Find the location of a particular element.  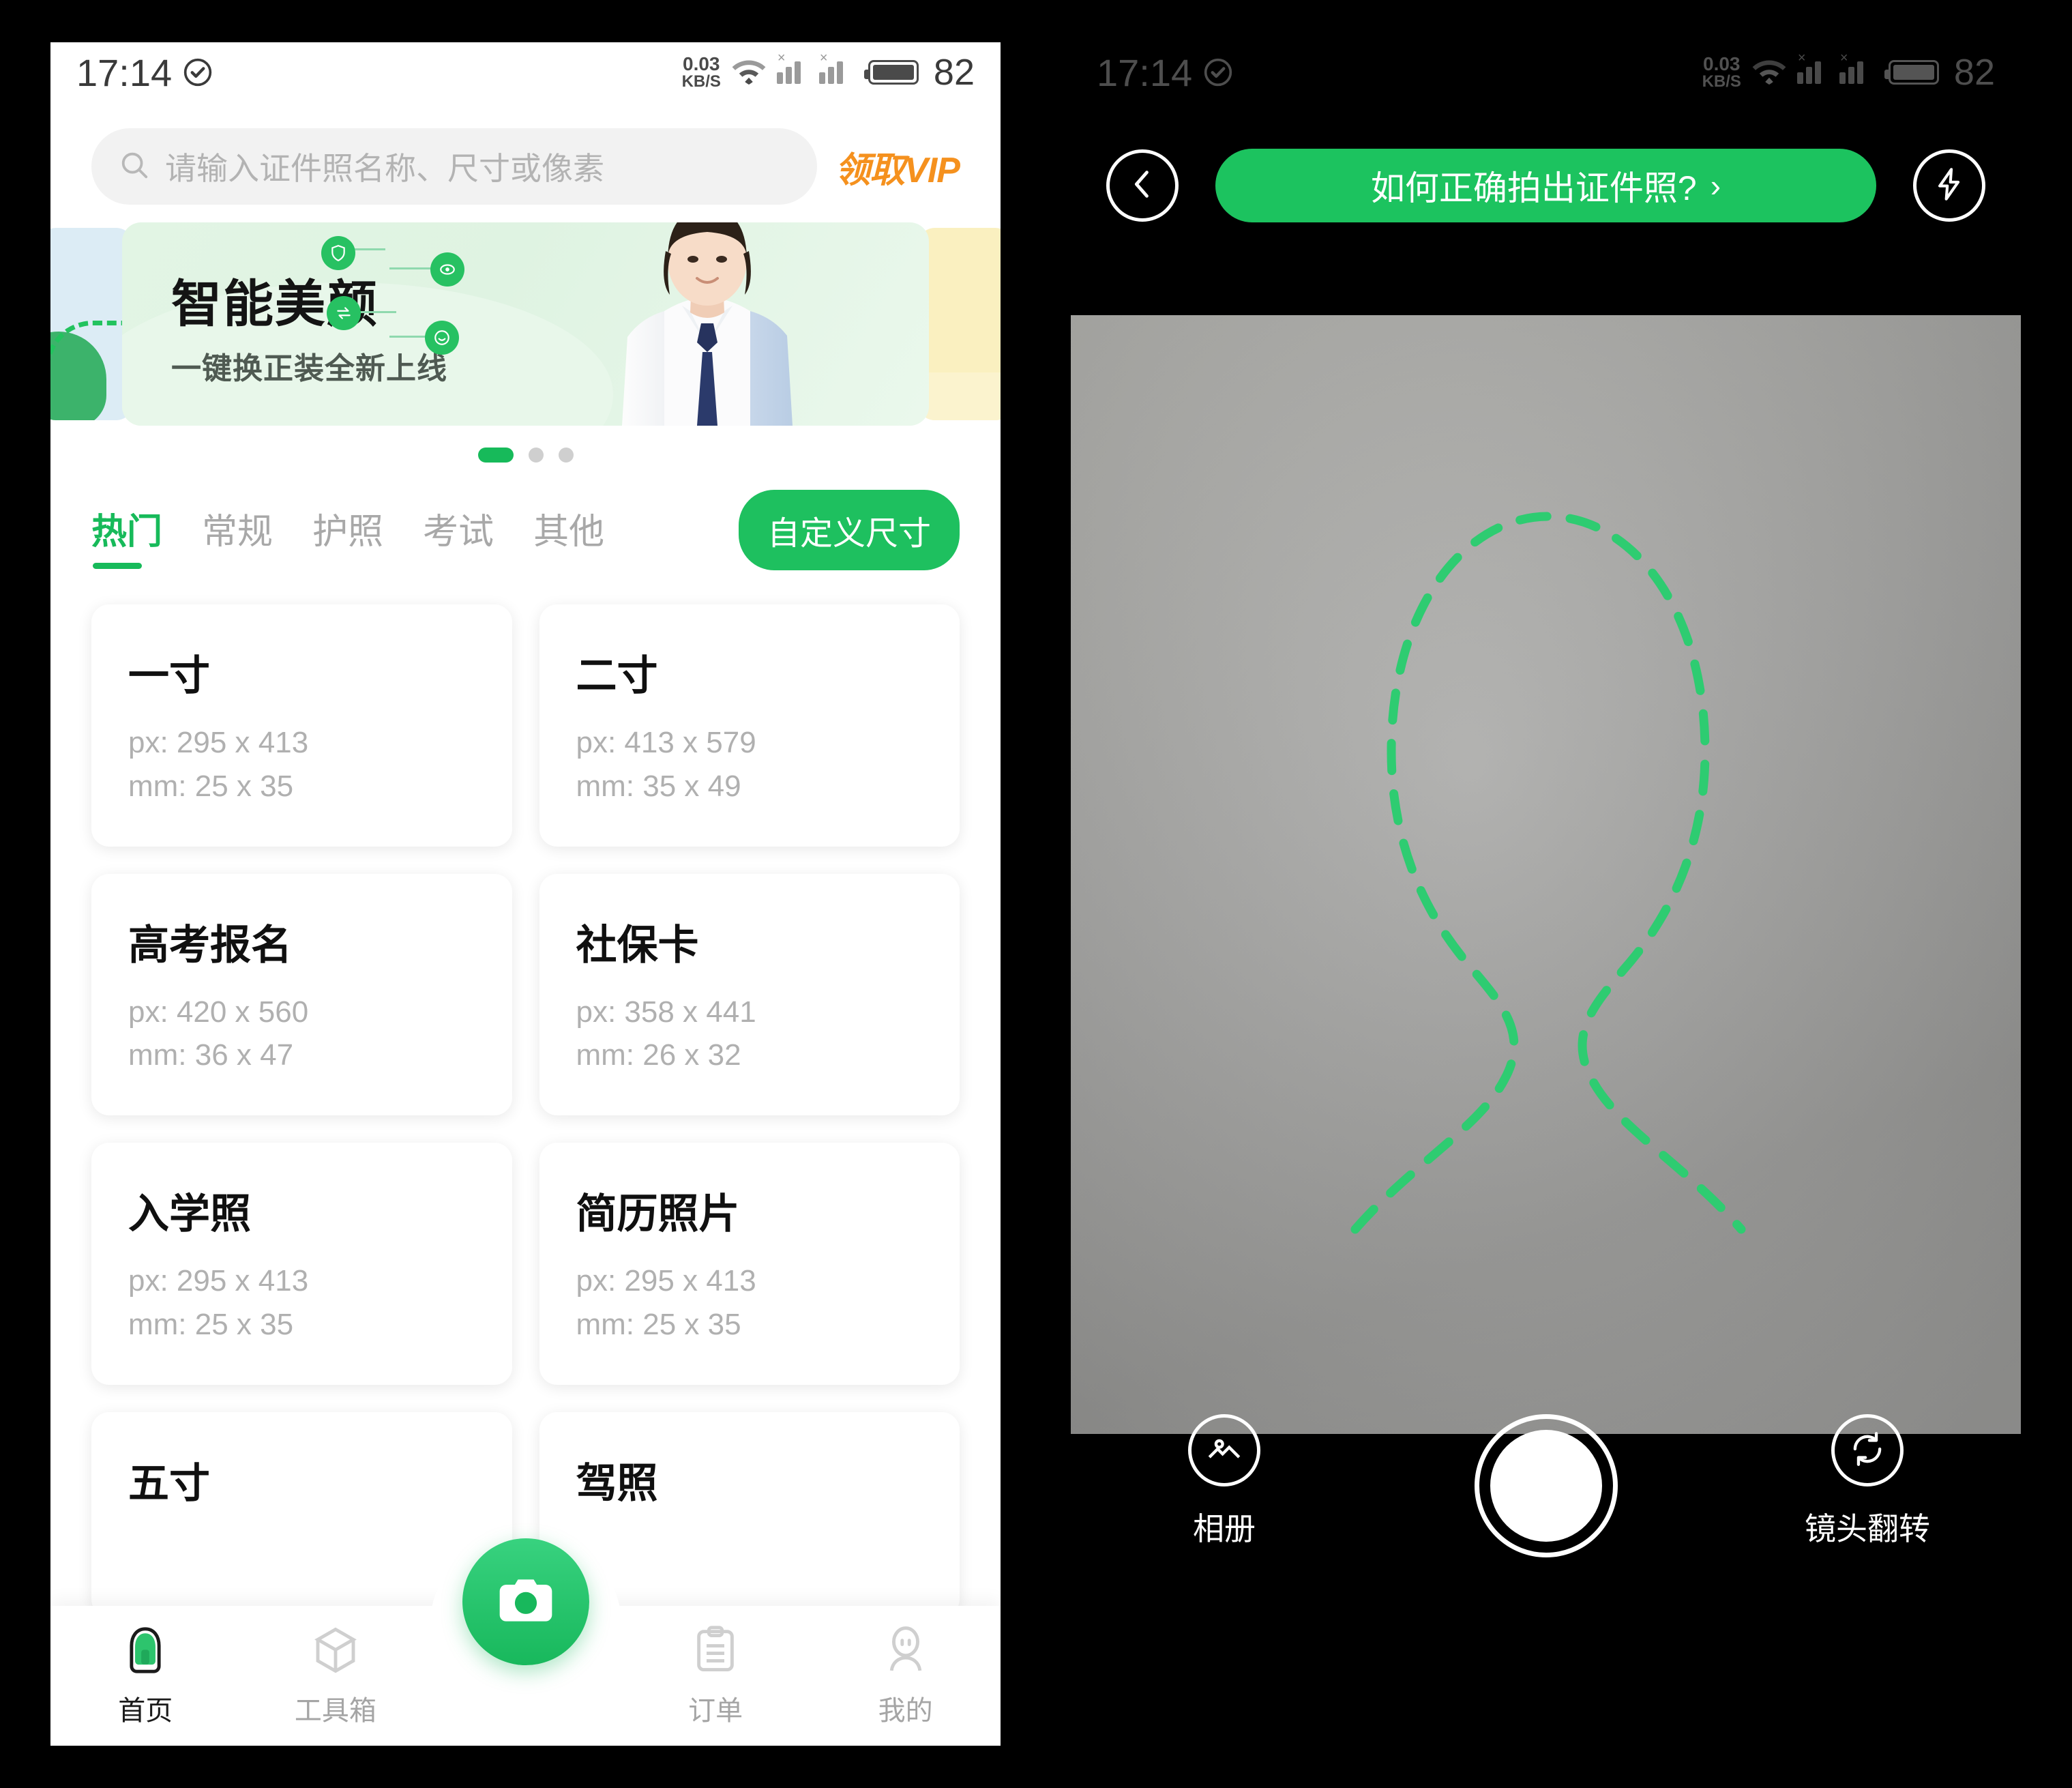

size-card-title: 入学照 is located at coordinates (189, 1214).